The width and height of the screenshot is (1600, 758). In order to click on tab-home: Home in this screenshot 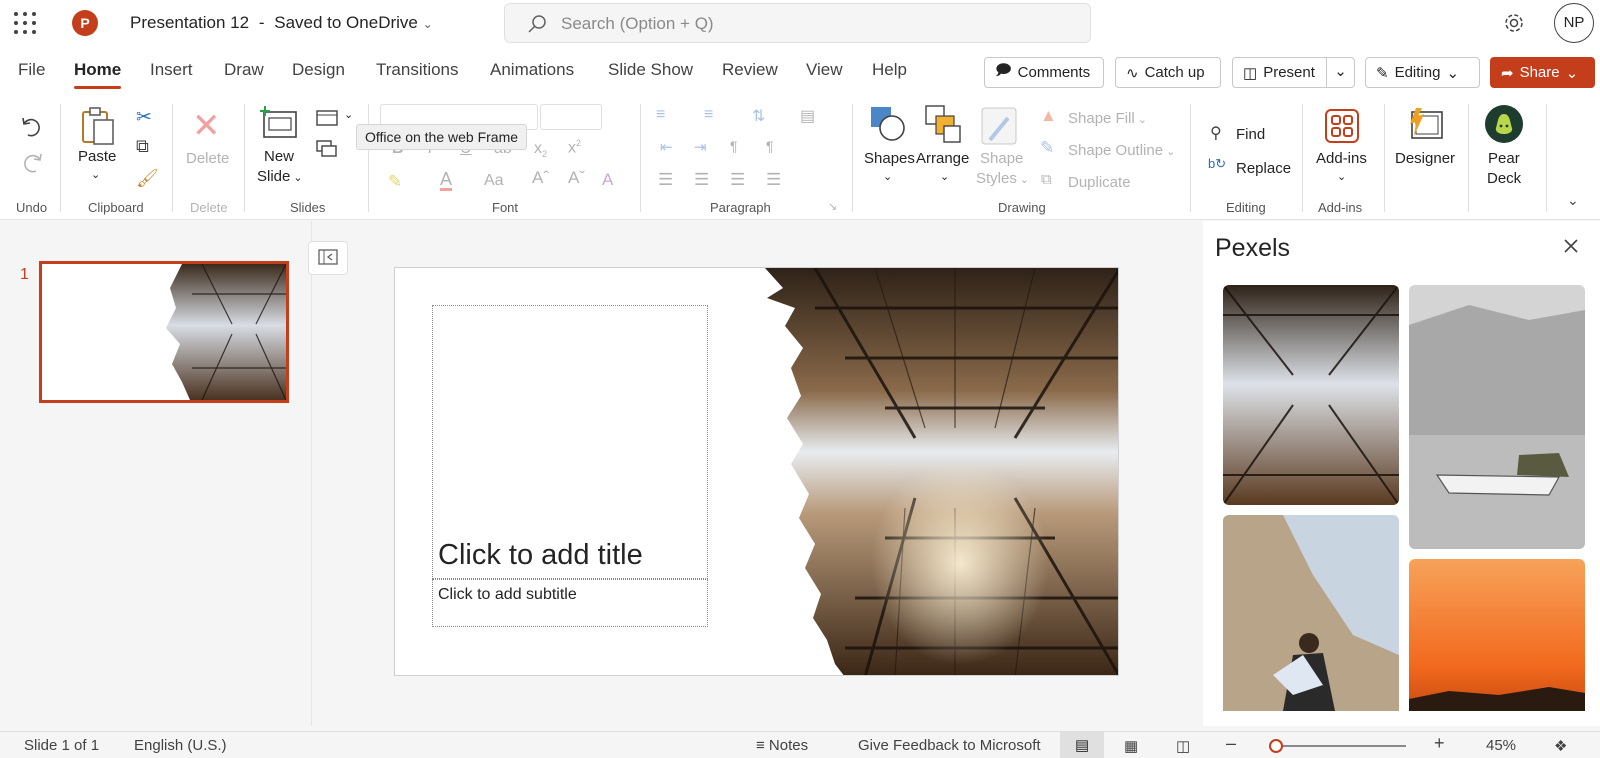, I will do `click(98, 74)`.